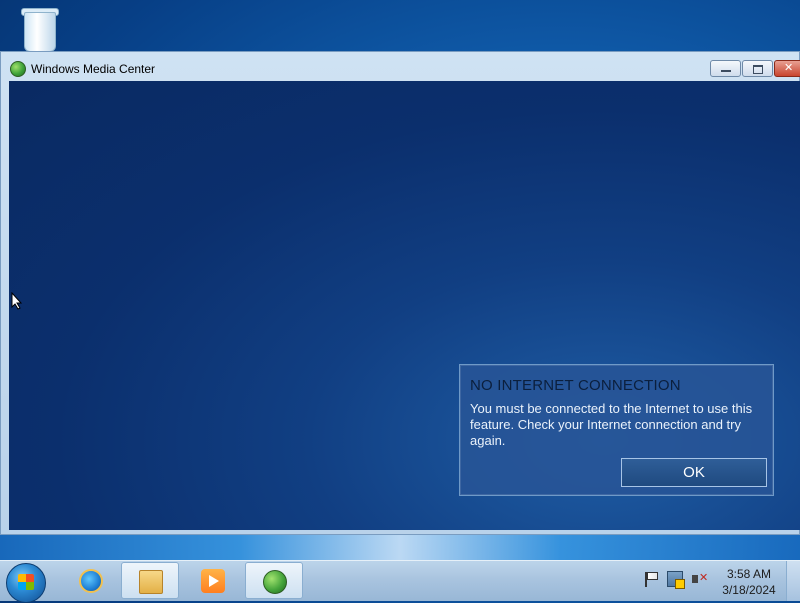  What do you see at coordinates (400, 581) in the screenshot?
I see `taskbar: 3:58 AM 3/18/2024` at bounding box center [400, 581].